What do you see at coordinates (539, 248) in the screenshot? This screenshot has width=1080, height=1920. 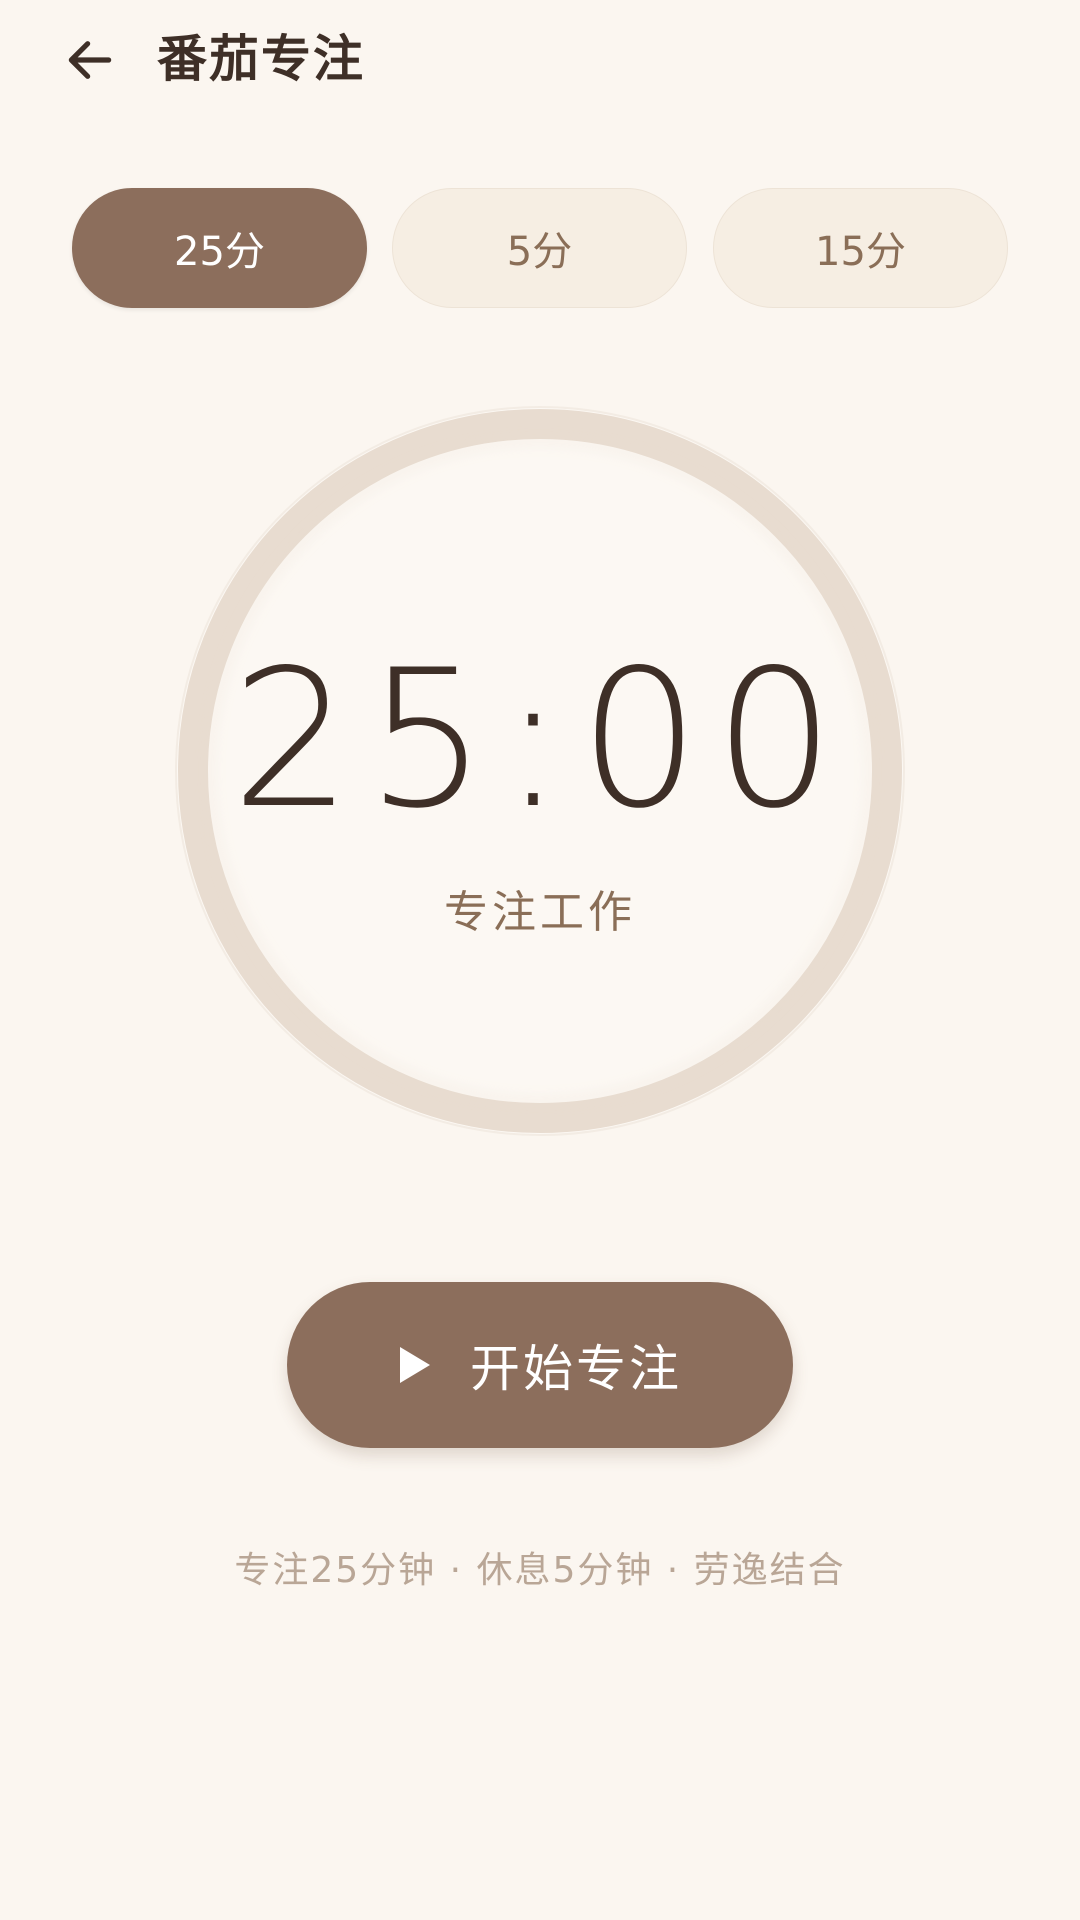 I see `duration-tab-5: 5分` at bounding box center [539, 248].